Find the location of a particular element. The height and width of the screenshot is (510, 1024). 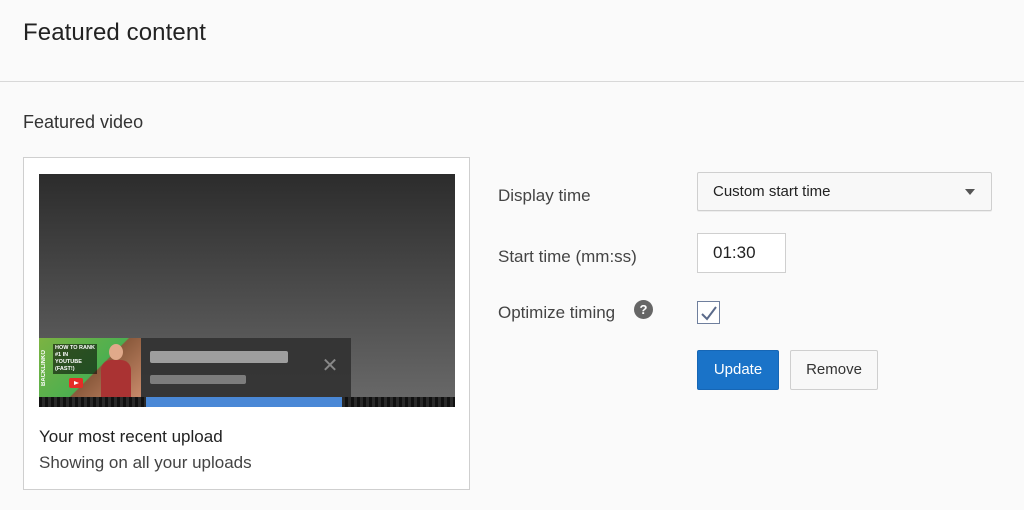

help-icon: ? is located at coordinates (643, 309).